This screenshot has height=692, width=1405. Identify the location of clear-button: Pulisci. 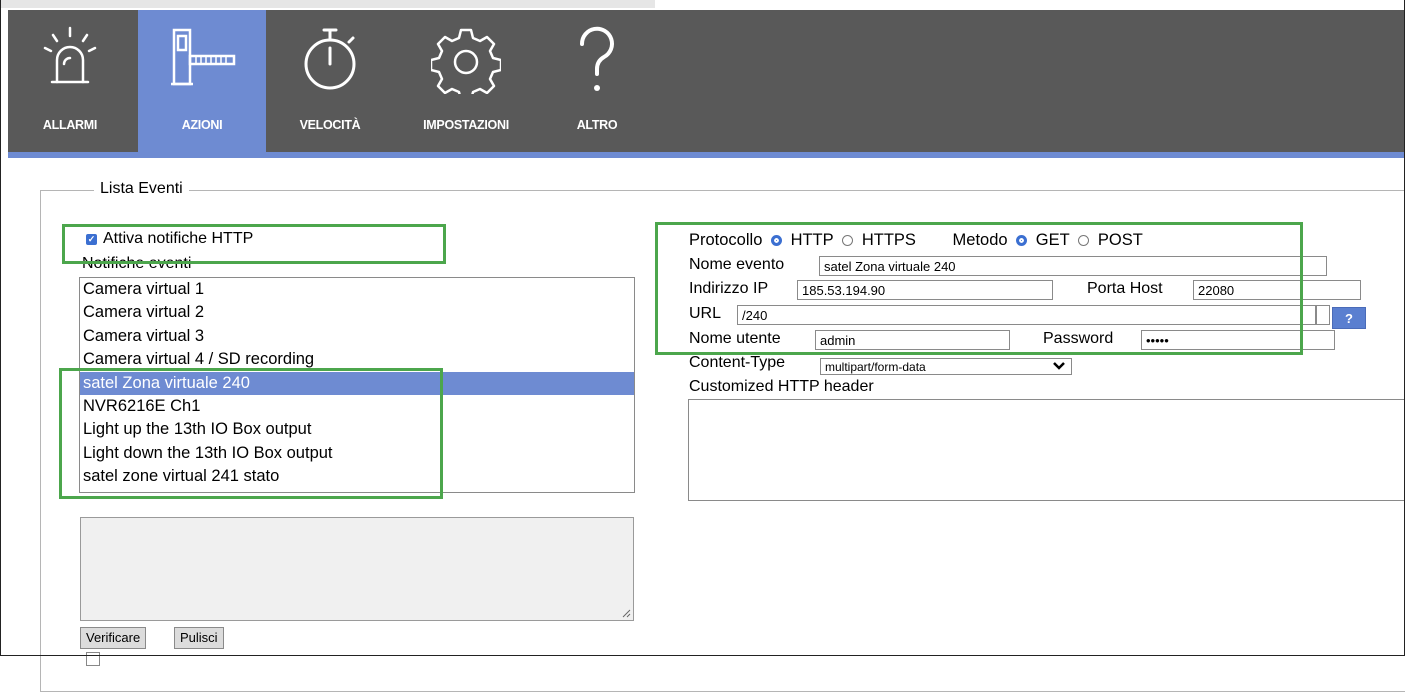
(199, 638).